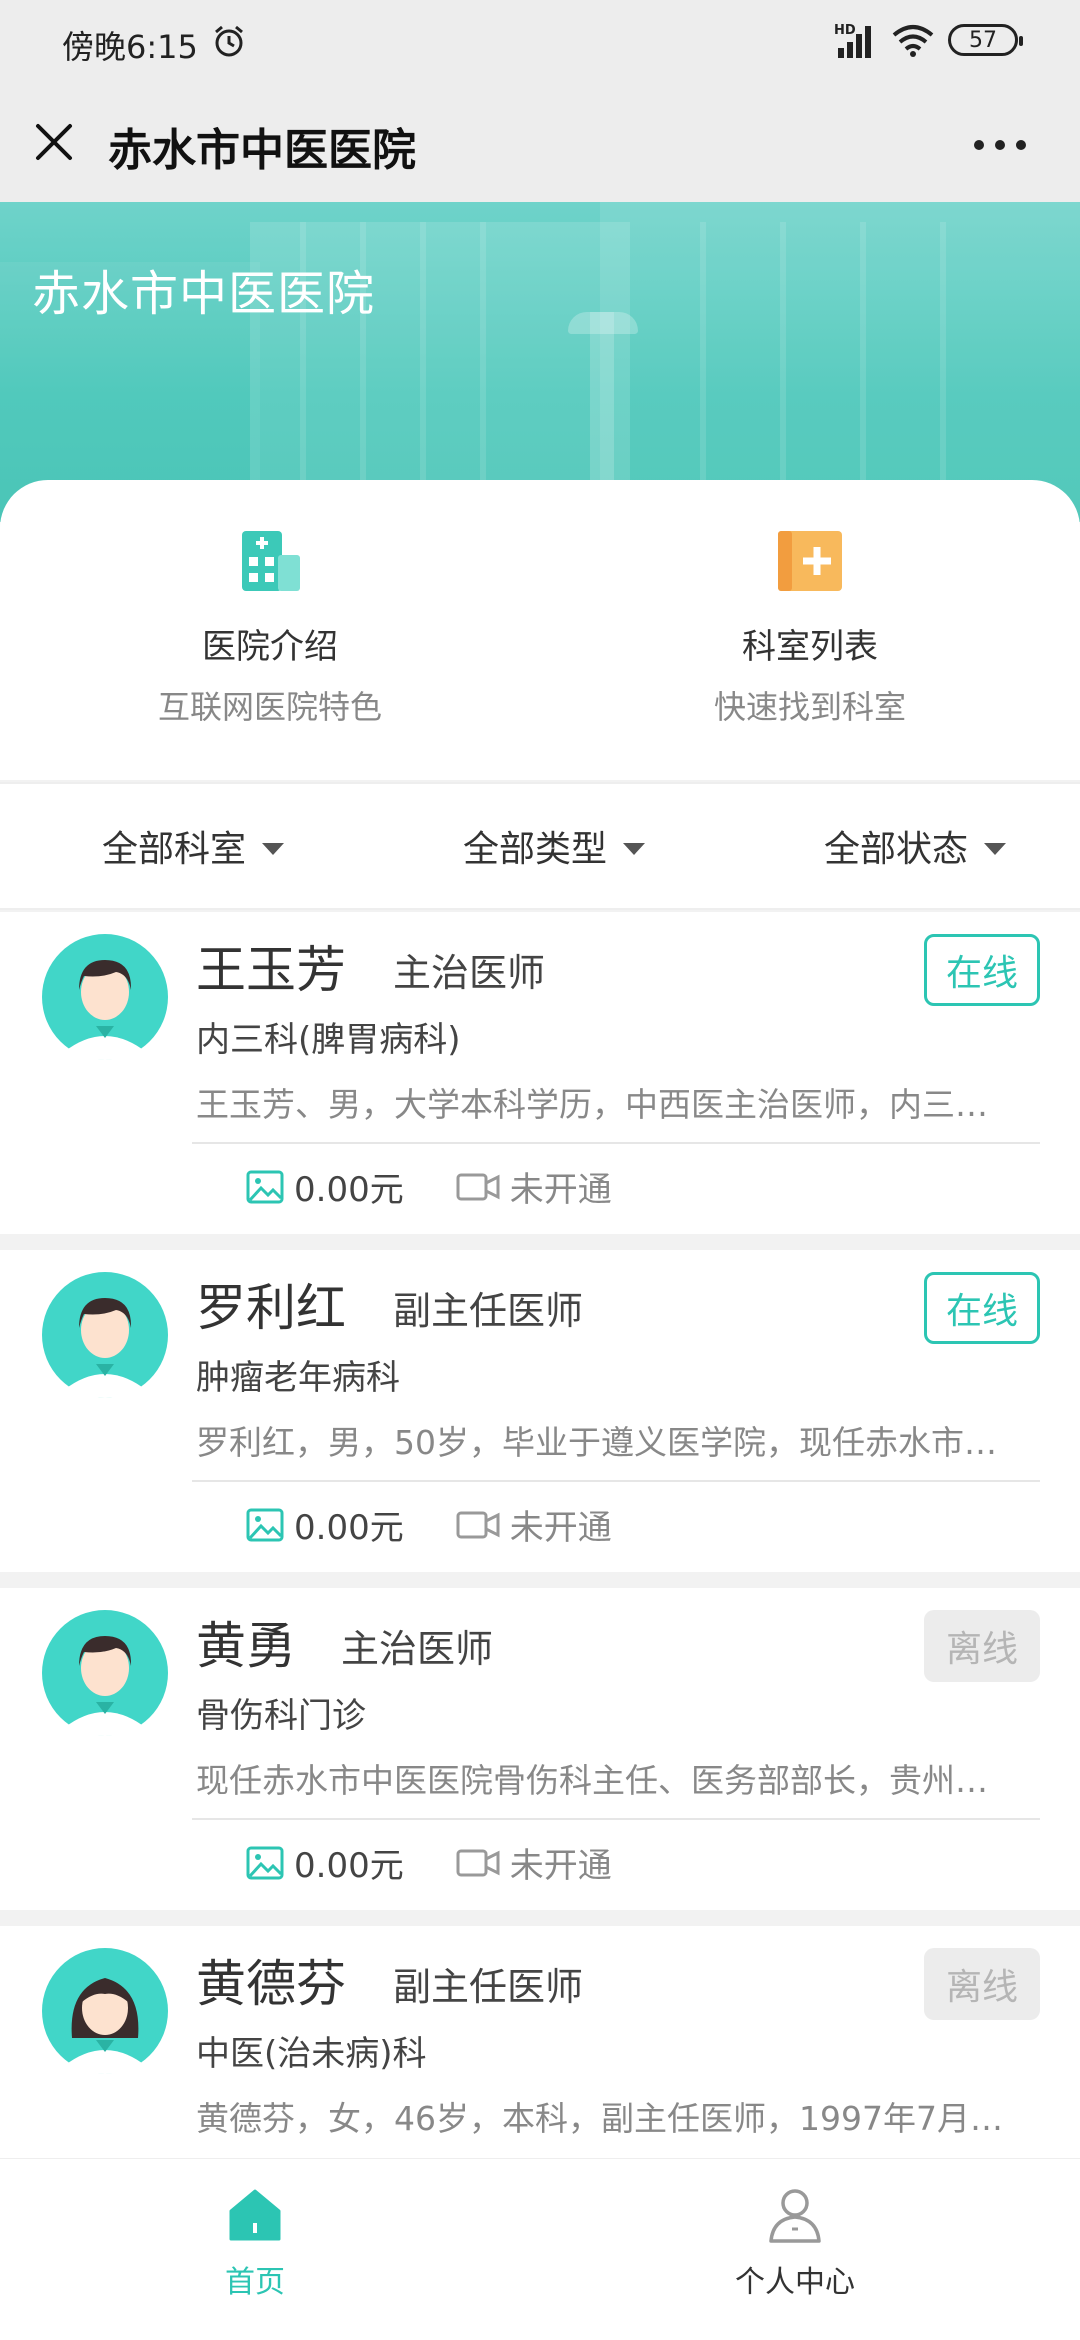 The width and height of the screenshot is (1080, 2340). Describe the element at coordinates (913, 41) in the screenshot. I see `wifi-icon` at that location.